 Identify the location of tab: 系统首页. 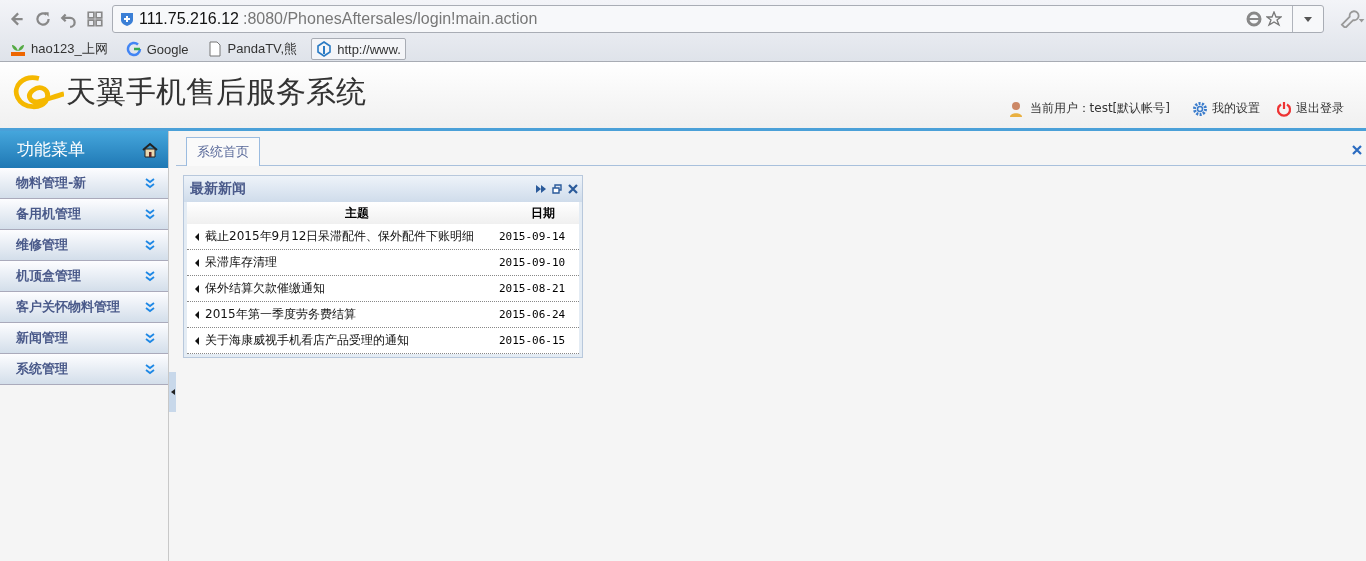
(223, 151).